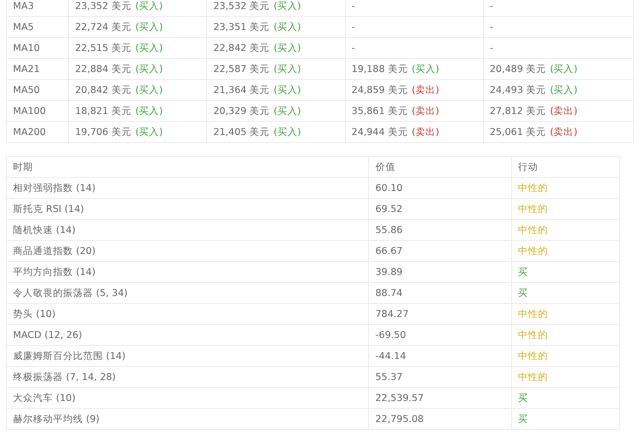  What do you see at coordinates (29, 132) in the screenshot?
I see `period-label: MA200` at bounding box center [29, 132].